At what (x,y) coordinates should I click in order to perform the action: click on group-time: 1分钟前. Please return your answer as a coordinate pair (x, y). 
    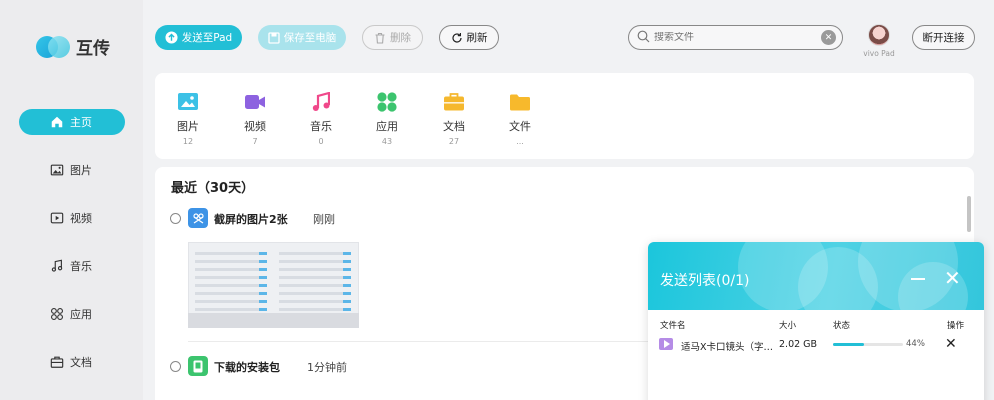
    Looking at the image, I should click on (327, 367).